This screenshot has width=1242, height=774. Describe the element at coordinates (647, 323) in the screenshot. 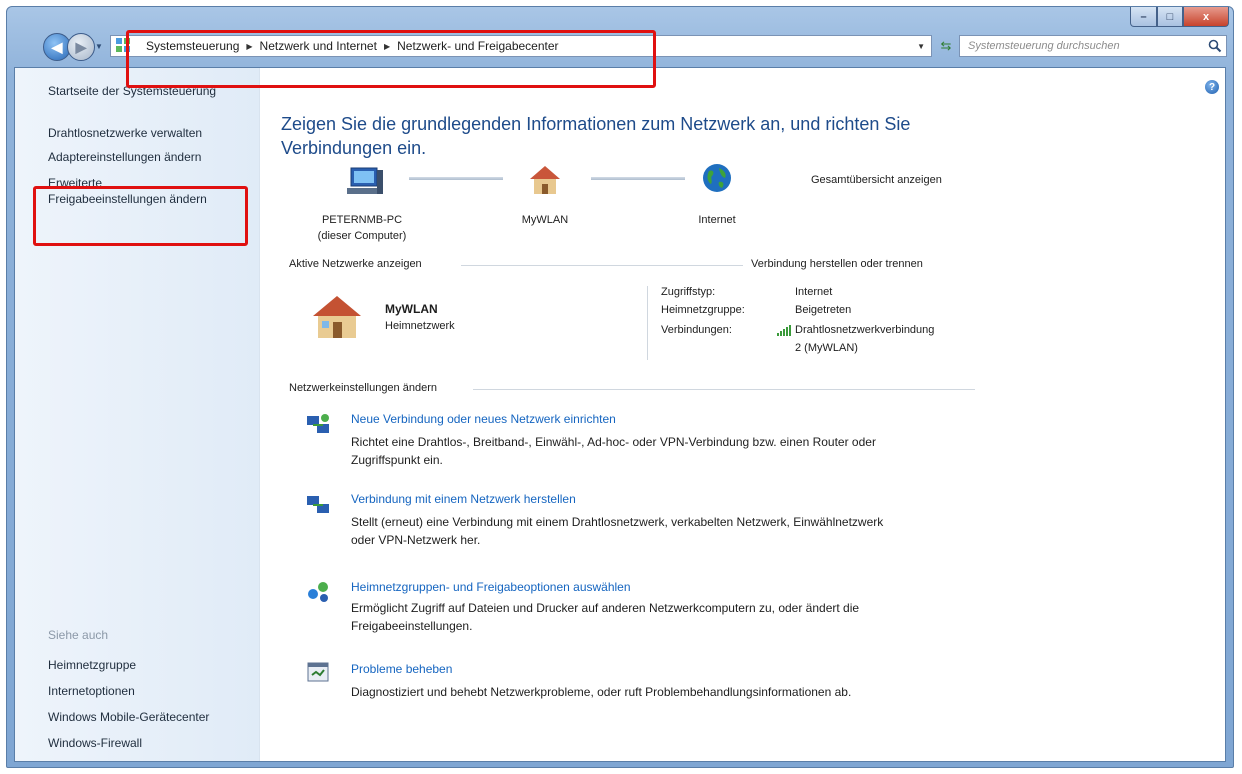

I see `vertical-divider` at that location.